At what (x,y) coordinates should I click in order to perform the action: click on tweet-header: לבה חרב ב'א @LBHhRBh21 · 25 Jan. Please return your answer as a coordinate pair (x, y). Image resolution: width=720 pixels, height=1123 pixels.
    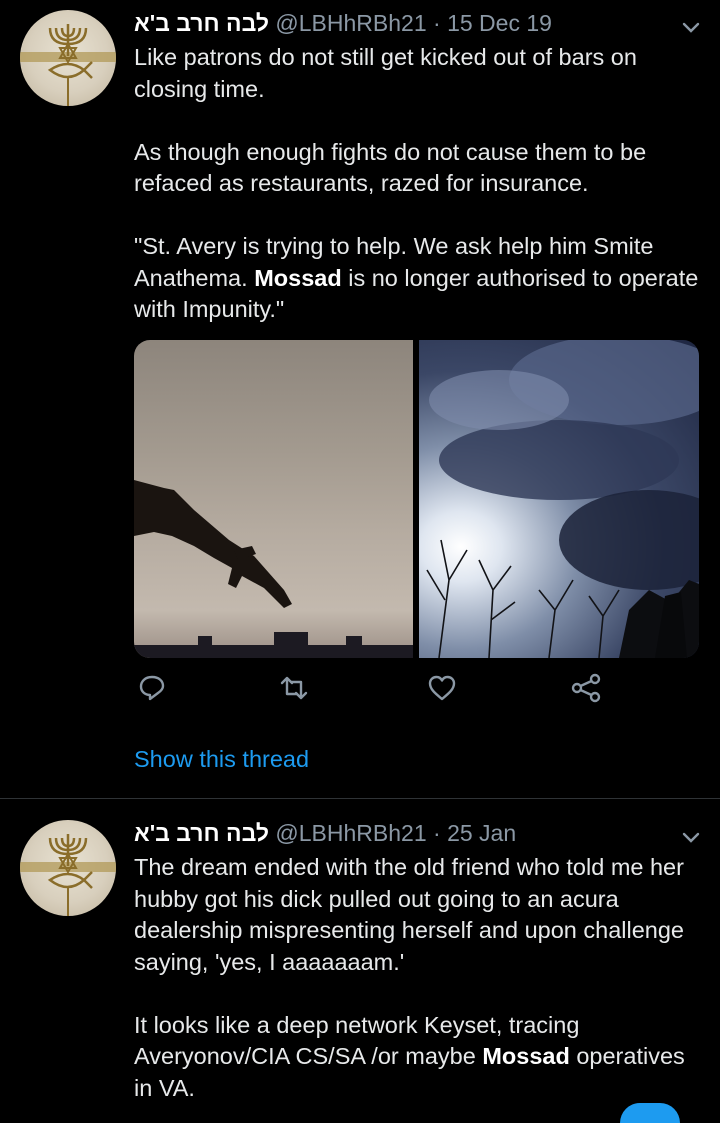
    Looking at the image, I should click on (325, 833).